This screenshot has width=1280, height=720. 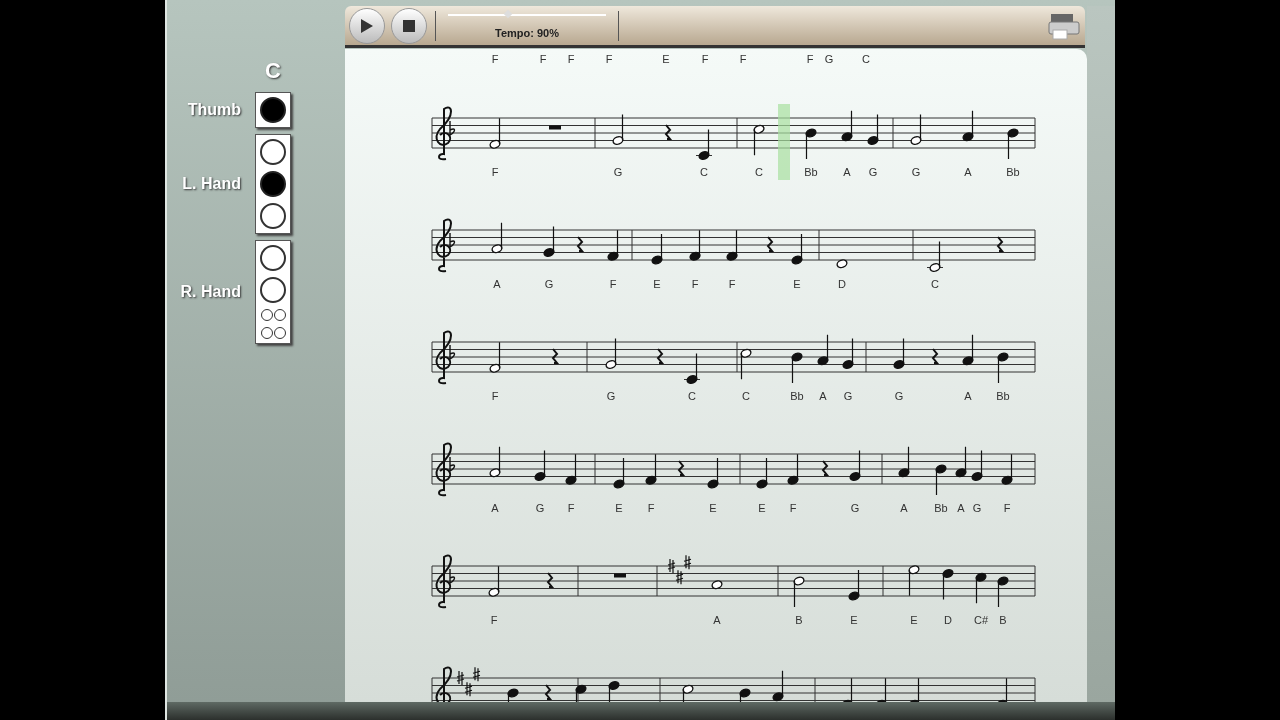 I want to click on tempo-label: Tempo: 90%, so click(x=527, y=34).